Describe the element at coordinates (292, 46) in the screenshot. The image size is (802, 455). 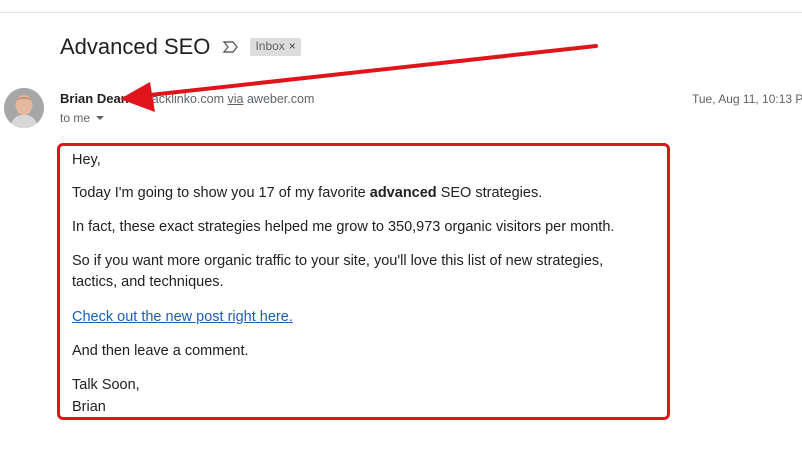
I see `chip-close-icon: ×` at that location.